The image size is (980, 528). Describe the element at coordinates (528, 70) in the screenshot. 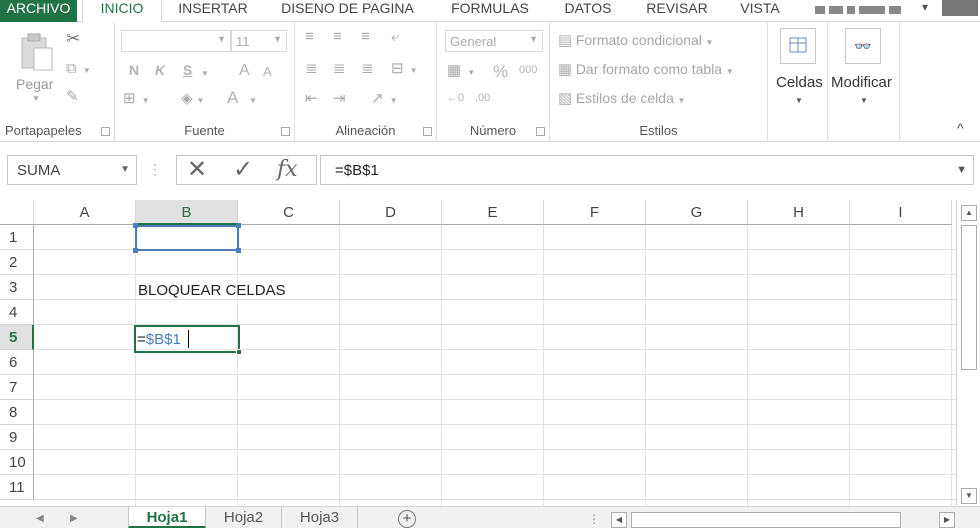

I see `thousands-button: 000` at that location.